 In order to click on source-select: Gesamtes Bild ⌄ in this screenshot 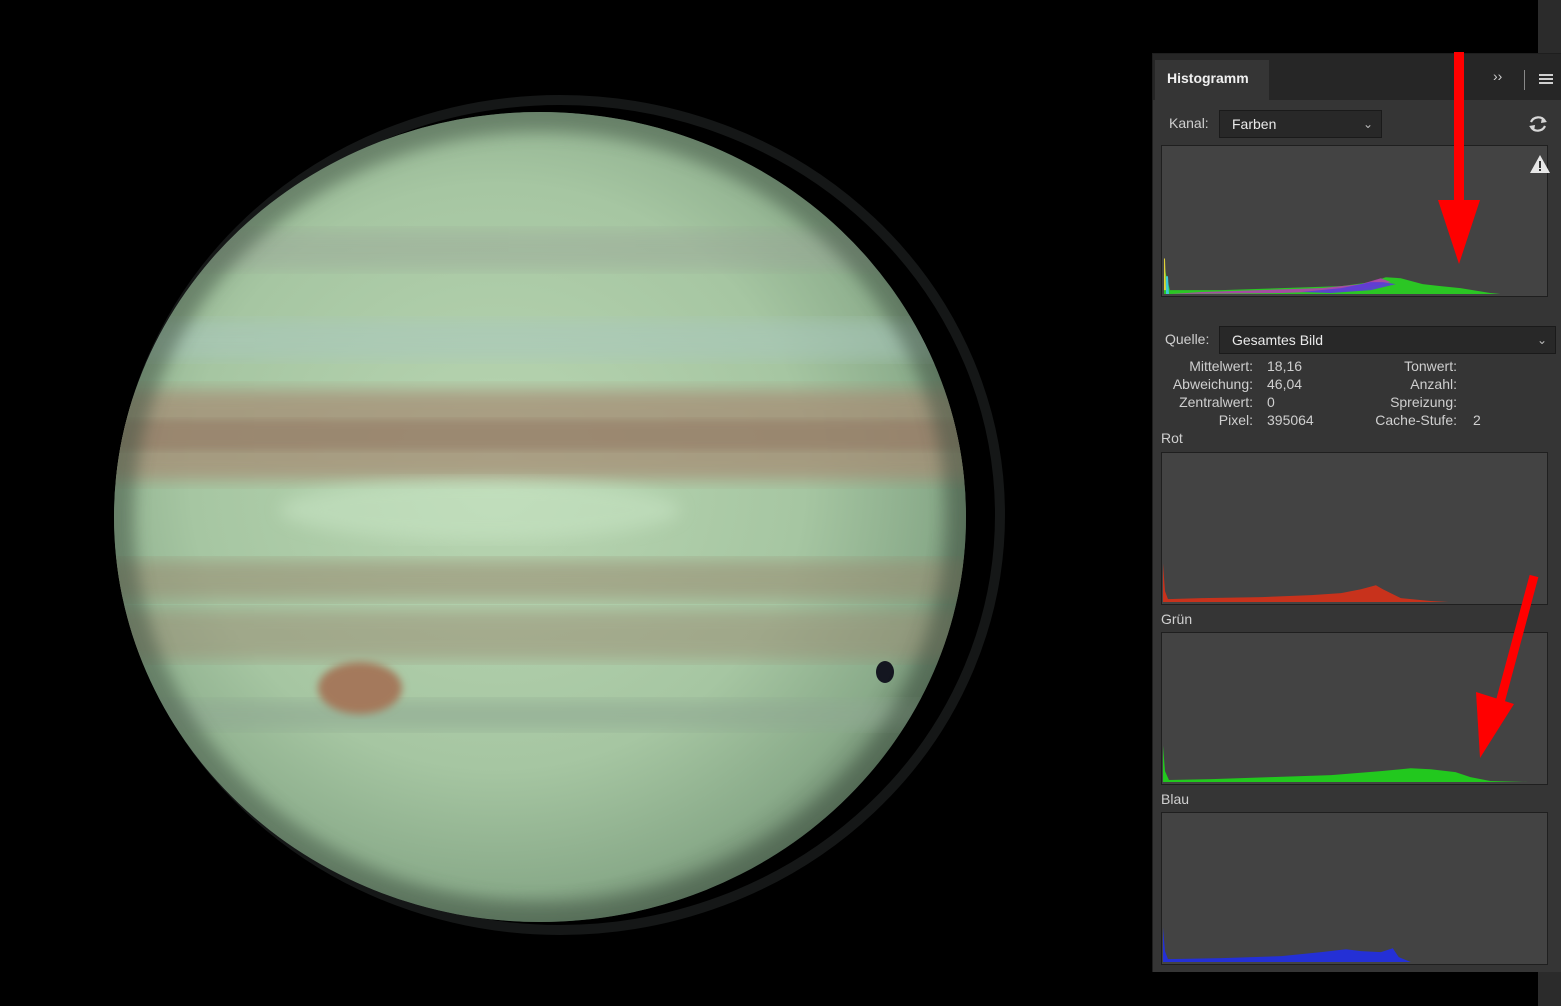, I will do `click(1387, 340)`.